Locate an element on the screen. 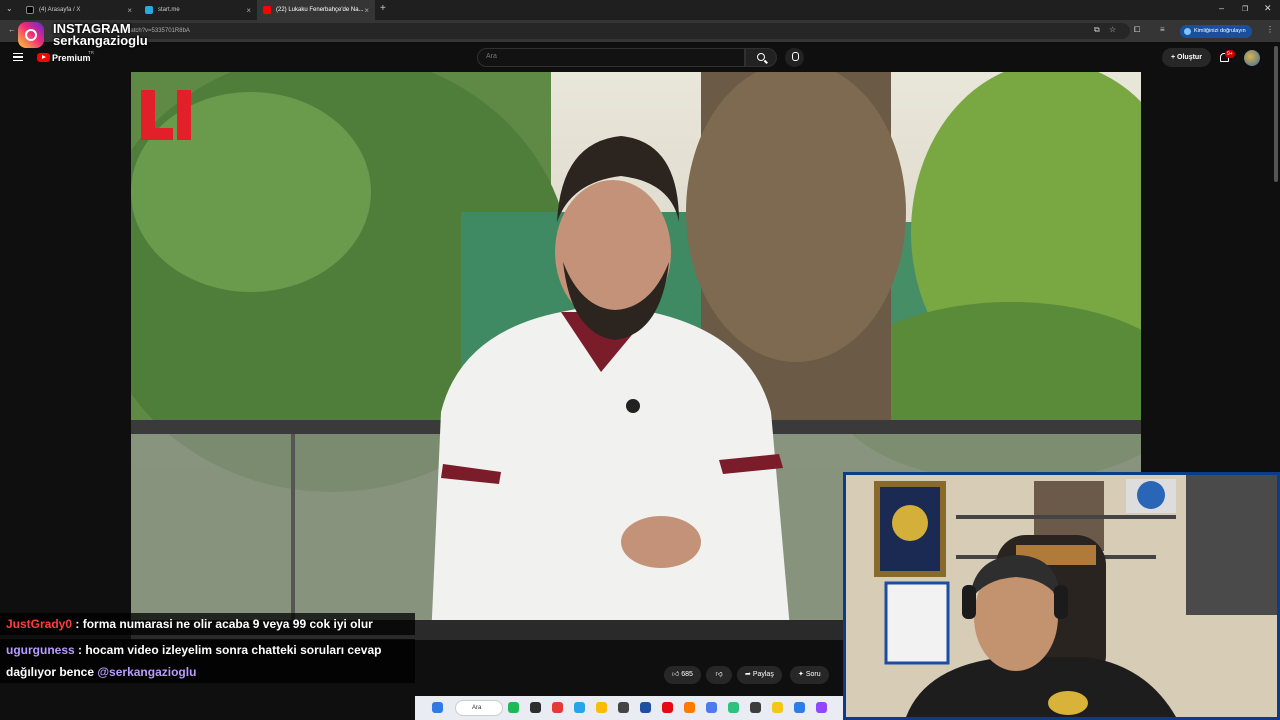  notification-badge: 9+ is located at coordinates (1230, 54).